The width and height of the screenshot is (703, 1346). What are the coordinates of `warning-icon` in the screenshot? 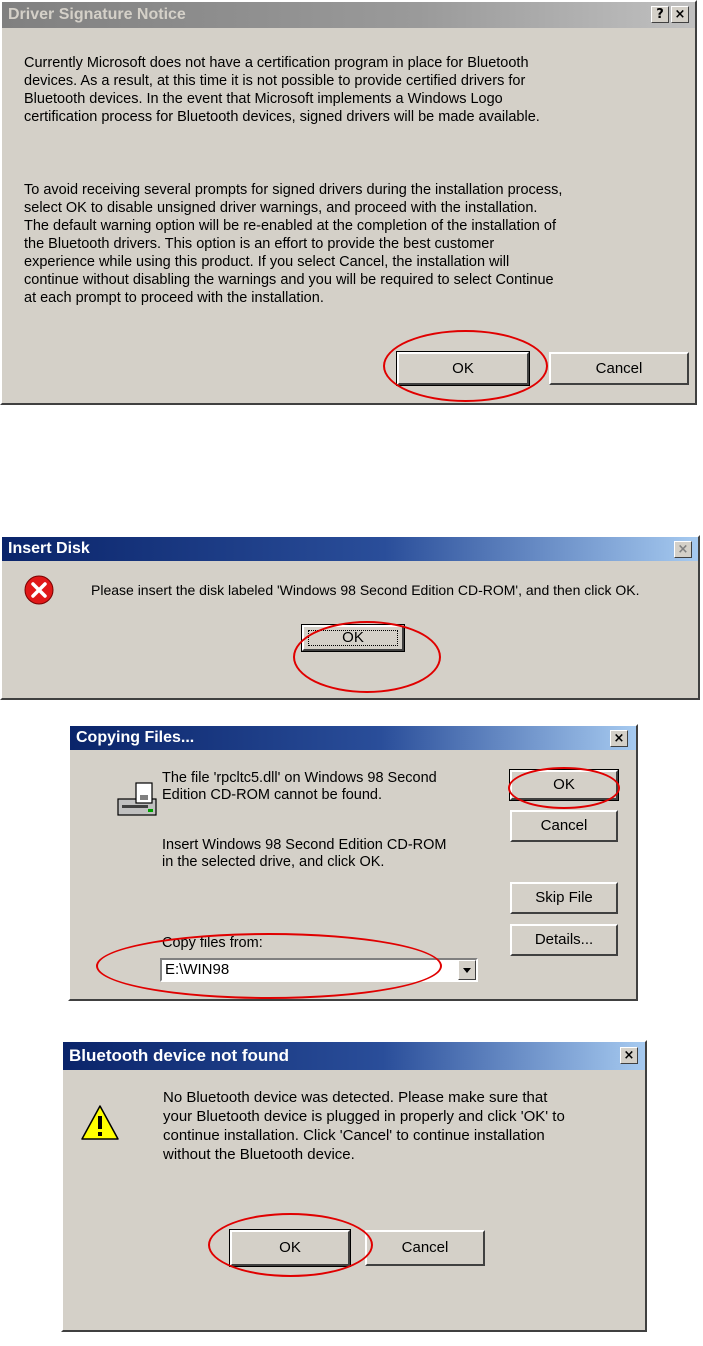 It's located at (100, 1123).